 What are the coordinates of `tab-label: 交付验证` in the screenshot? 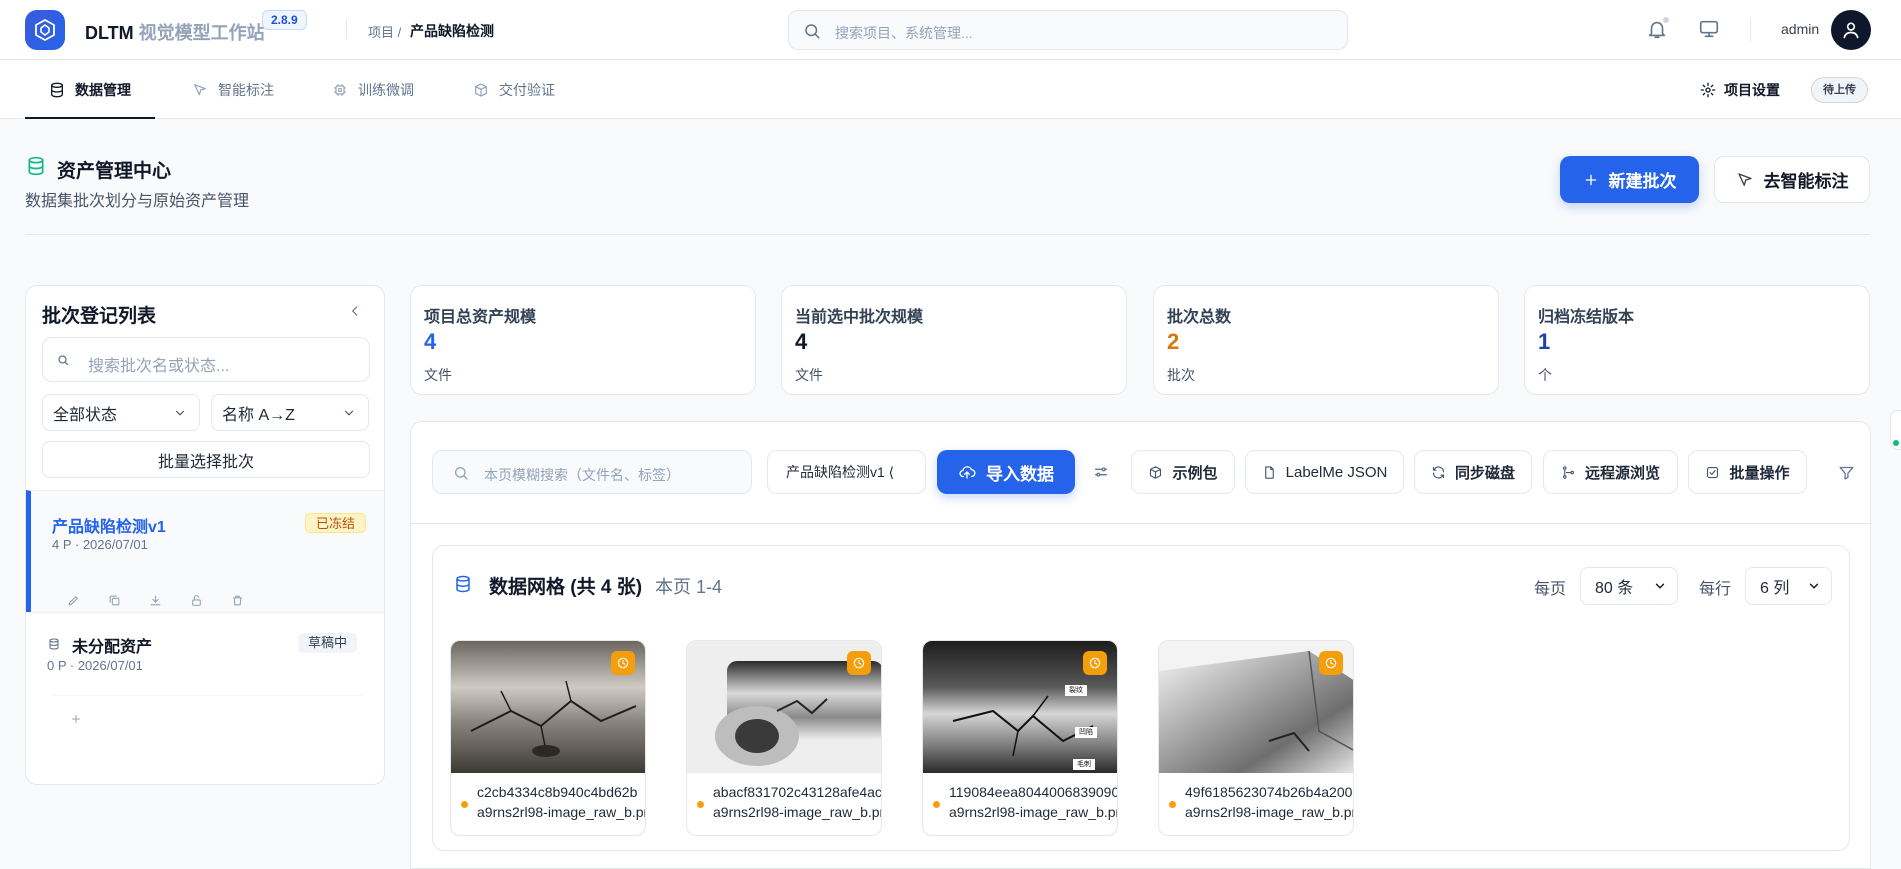 It's located at (527, 89).